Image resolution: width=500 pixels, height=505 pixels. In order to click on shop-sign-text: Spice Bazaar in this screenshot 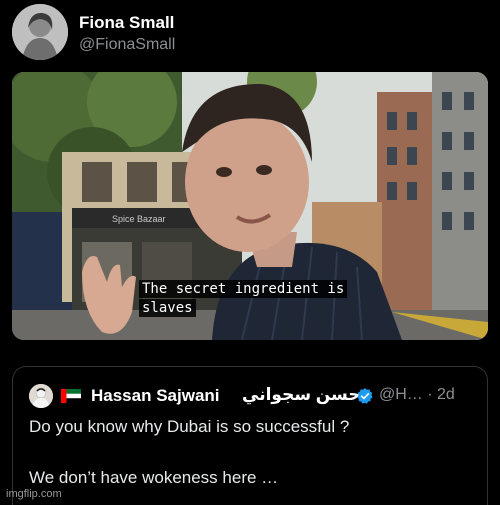, I will do `click(139, 219)`.